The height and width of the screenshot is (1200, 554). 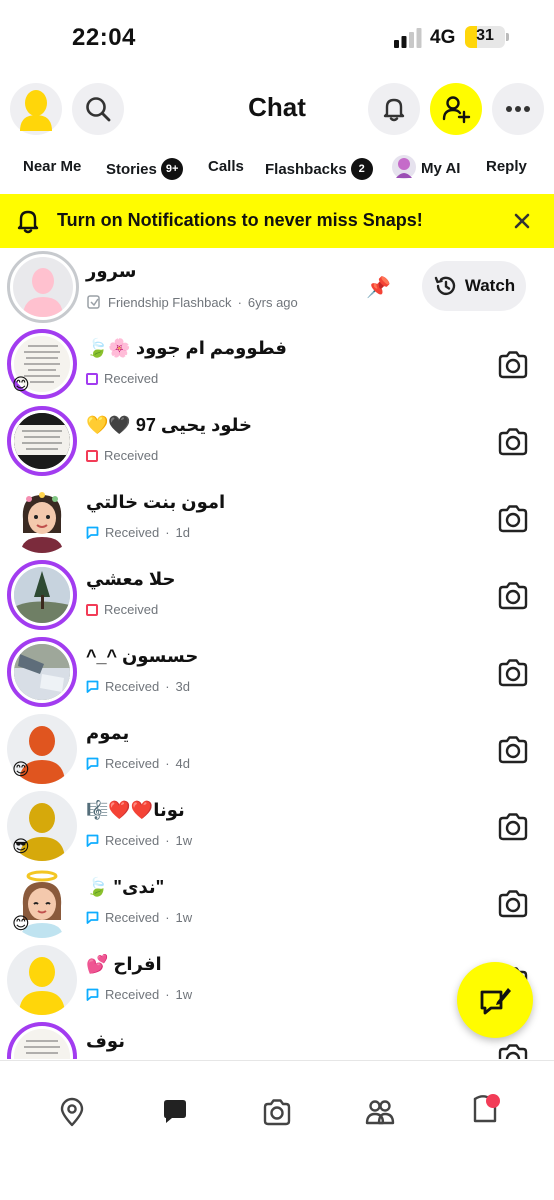 I want to click on chat-row: حلا معشي Received, so click(x=277, y=595).